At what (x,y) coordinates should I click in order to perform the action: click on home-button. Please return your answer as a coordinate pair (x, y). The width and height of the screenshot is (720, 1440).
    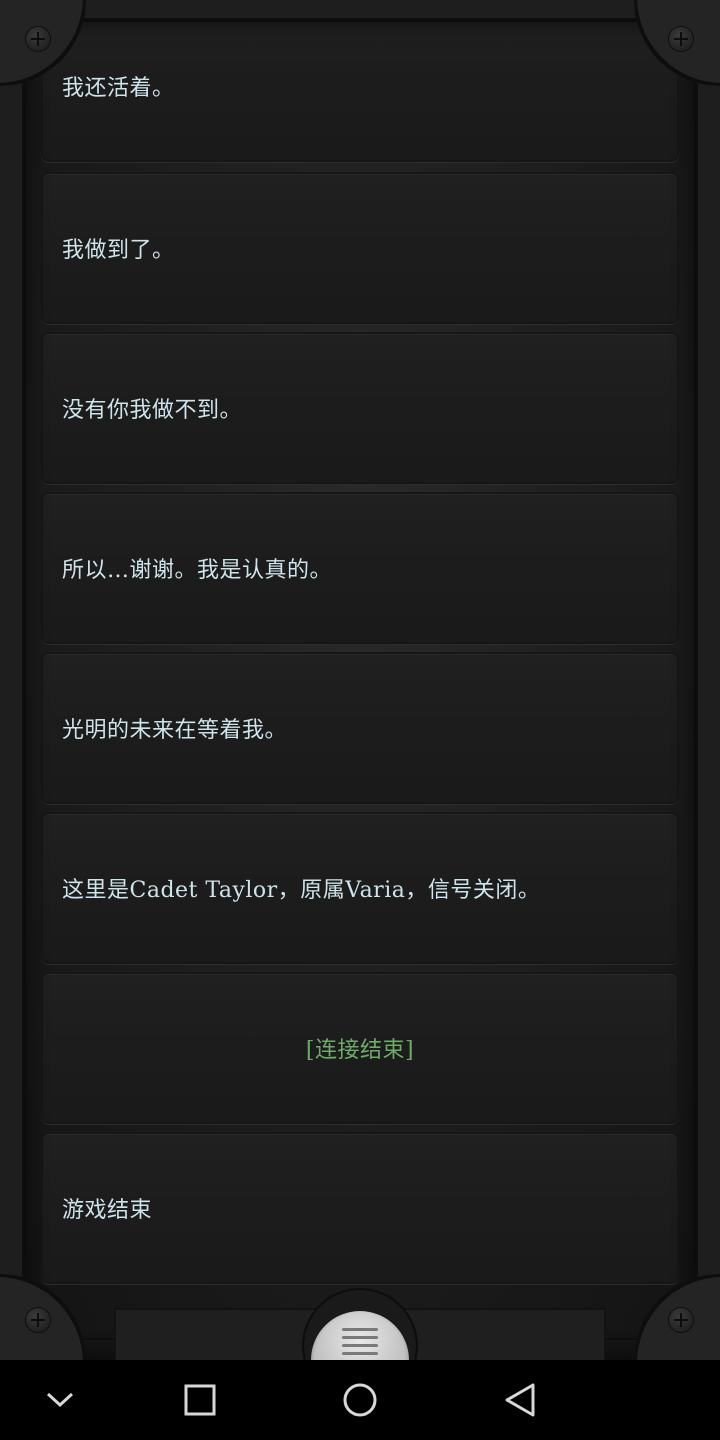
    Looking at the image, I should click on (360, 1400).